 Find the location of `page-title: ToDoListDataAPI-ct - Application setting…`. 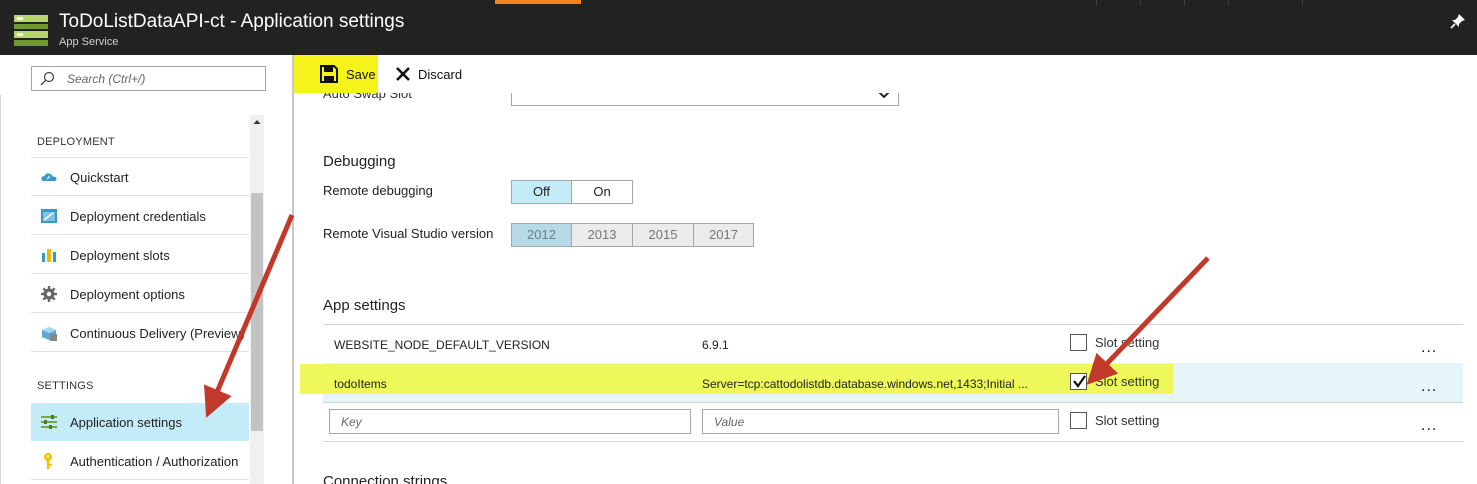

page-title: ToDoListDataAPI-ct - Application setting… is located at coordinates (232, 21).